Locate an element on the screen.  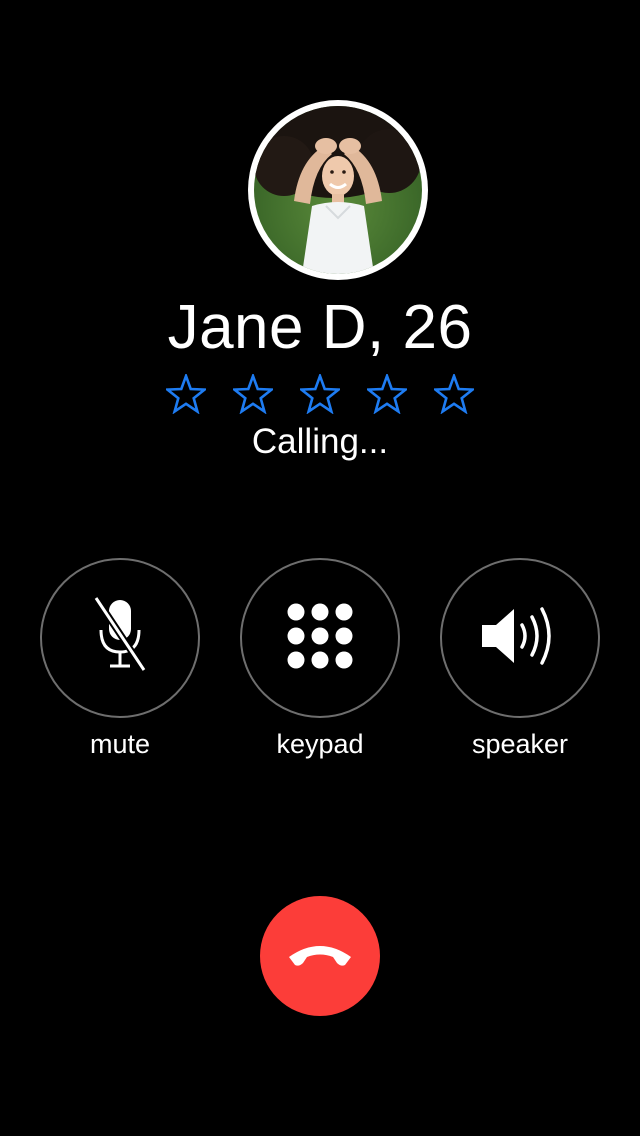
keypad-grid-icon is located at coordinates (320, 638).